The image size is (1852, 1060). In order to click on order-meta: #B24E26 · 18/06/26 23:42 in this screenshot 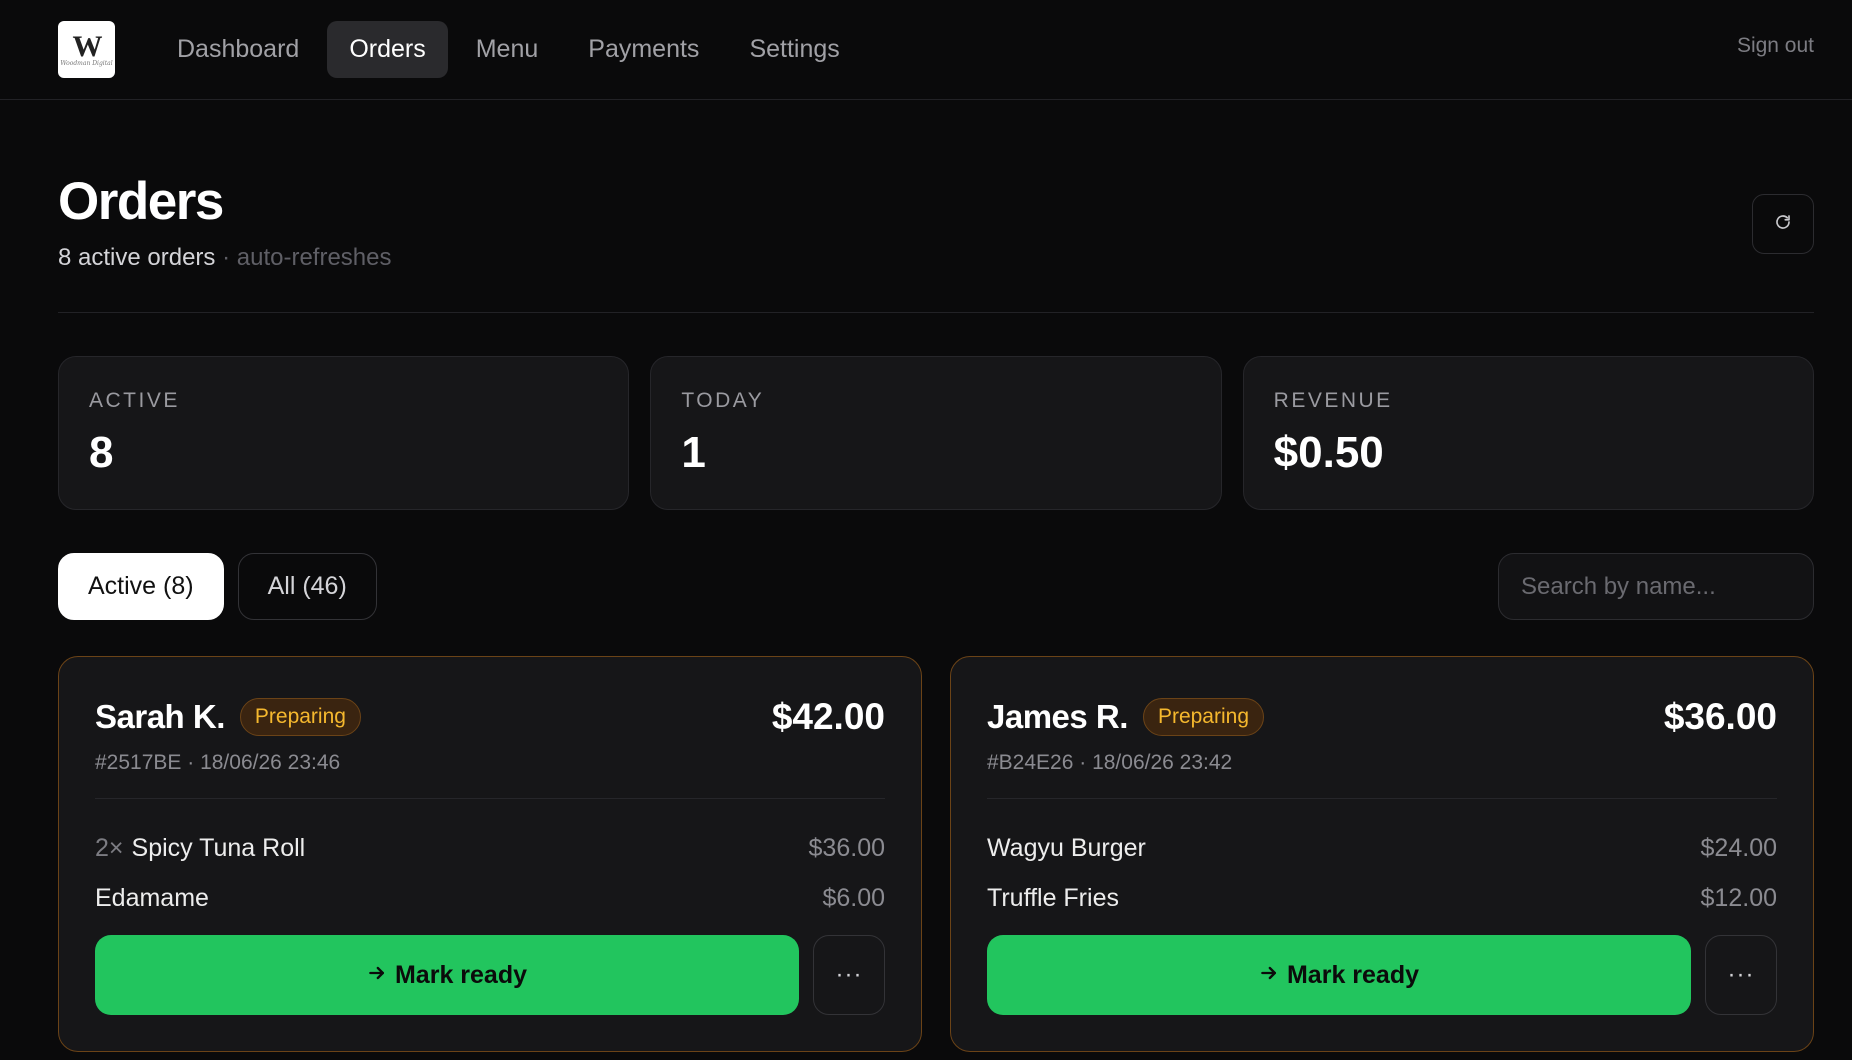, I will do `click(1110, 762)`.